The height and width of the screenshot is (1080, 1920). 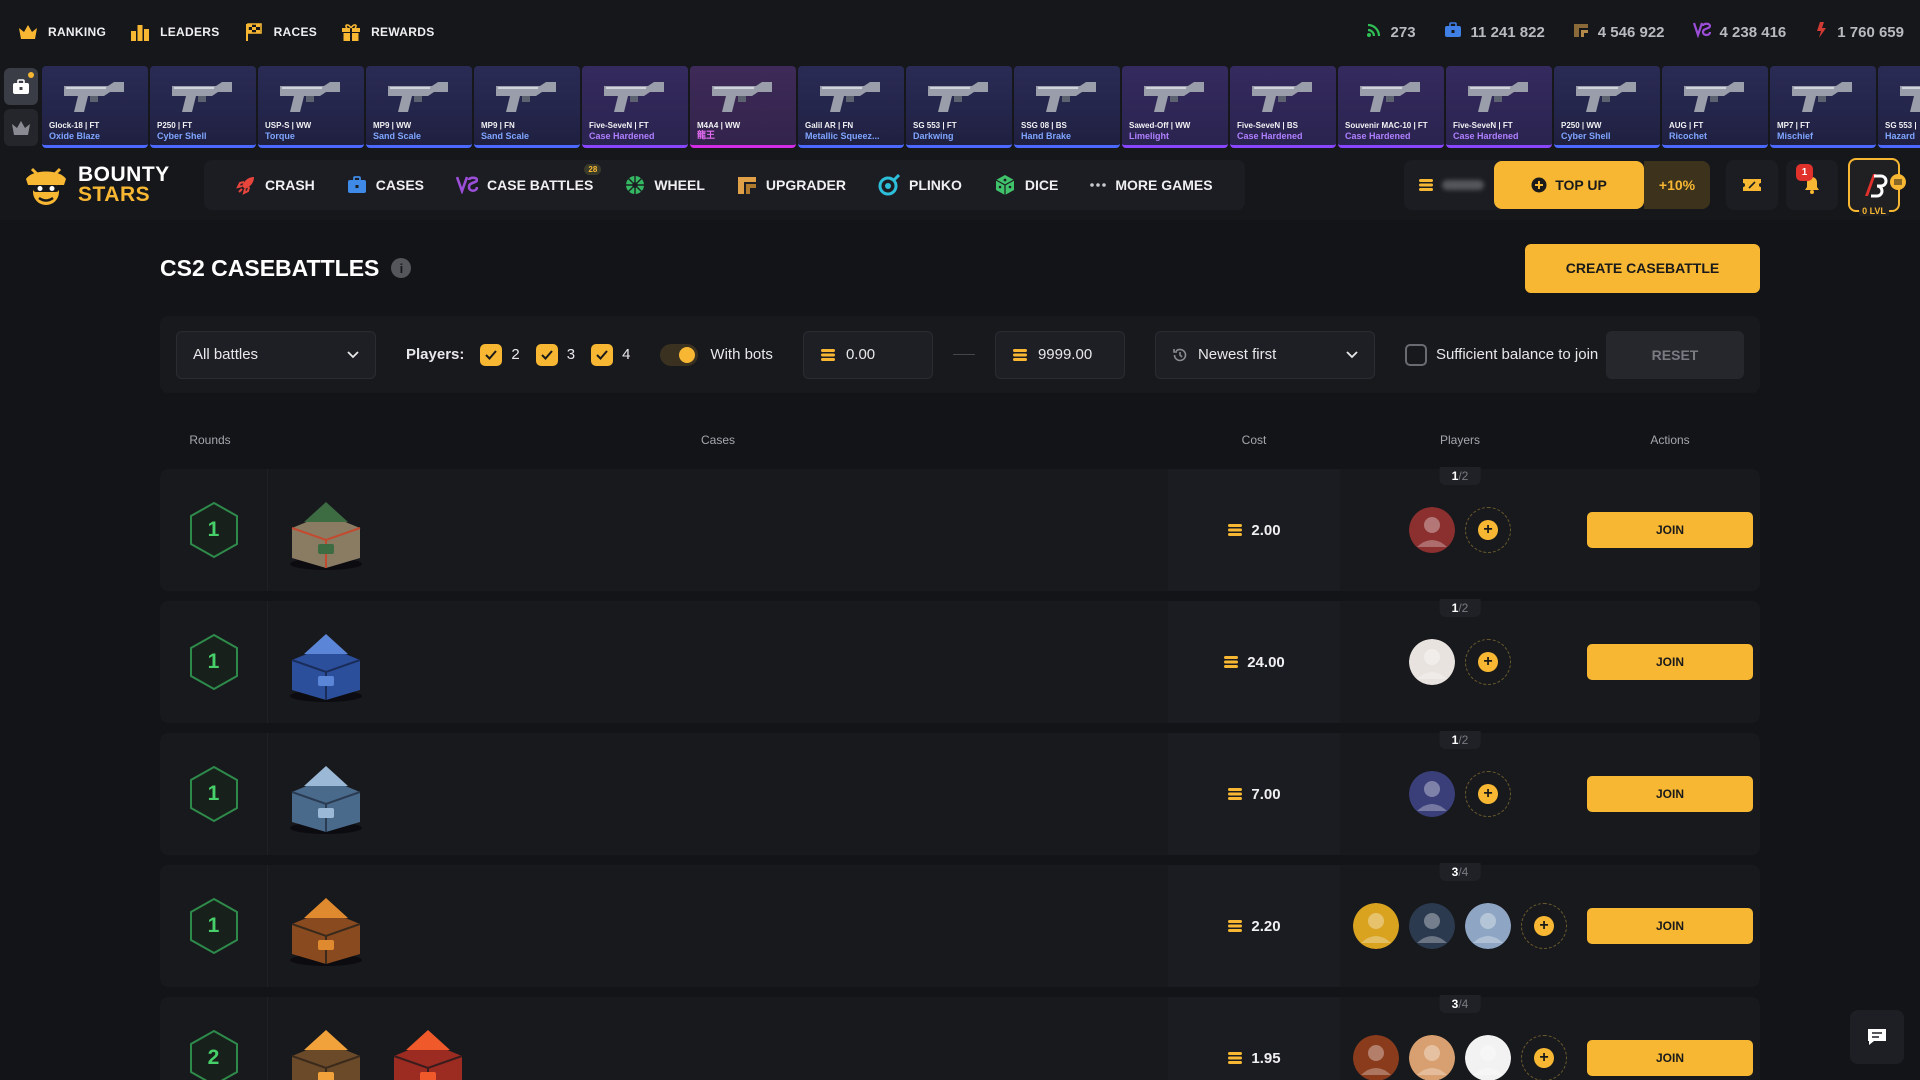 What do you see at coordinates (500, 354) in the screenshot?
I see `players-2-checkbox: 2` at bounding box center [500, 354].